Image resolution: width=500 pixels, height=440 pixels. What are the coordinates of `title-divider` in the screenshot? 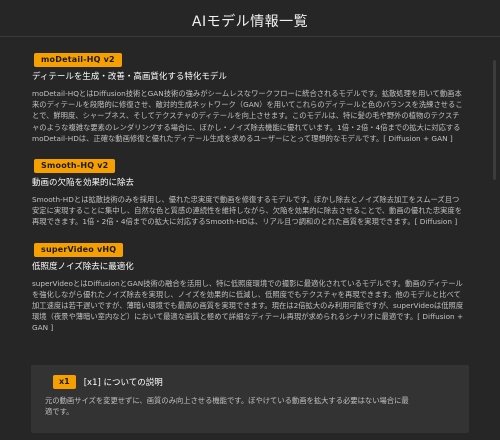 It's located at (250, 36).